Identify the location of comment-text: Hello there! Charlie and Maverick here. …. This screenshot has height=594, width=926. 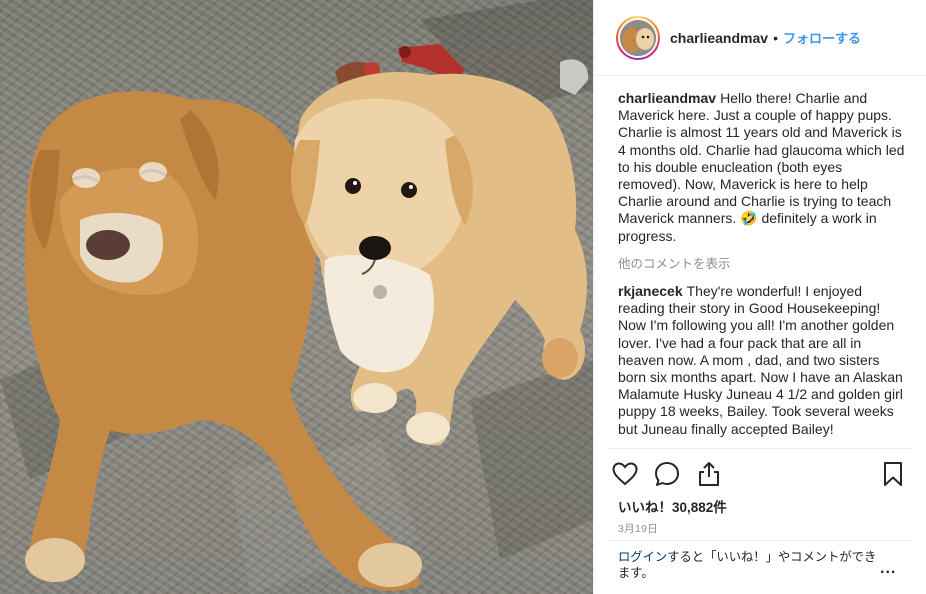
(761, 167).